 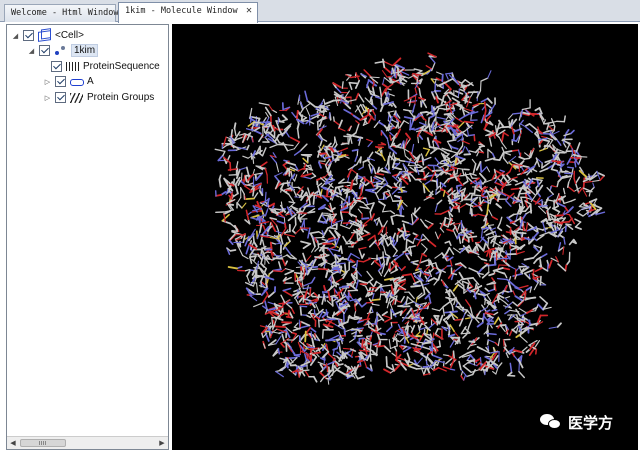 What do you see at coordinates (121, 66) in the screenshot?
I see `tree-item-label: ProteinSequence` at bounding box center [121, 66].